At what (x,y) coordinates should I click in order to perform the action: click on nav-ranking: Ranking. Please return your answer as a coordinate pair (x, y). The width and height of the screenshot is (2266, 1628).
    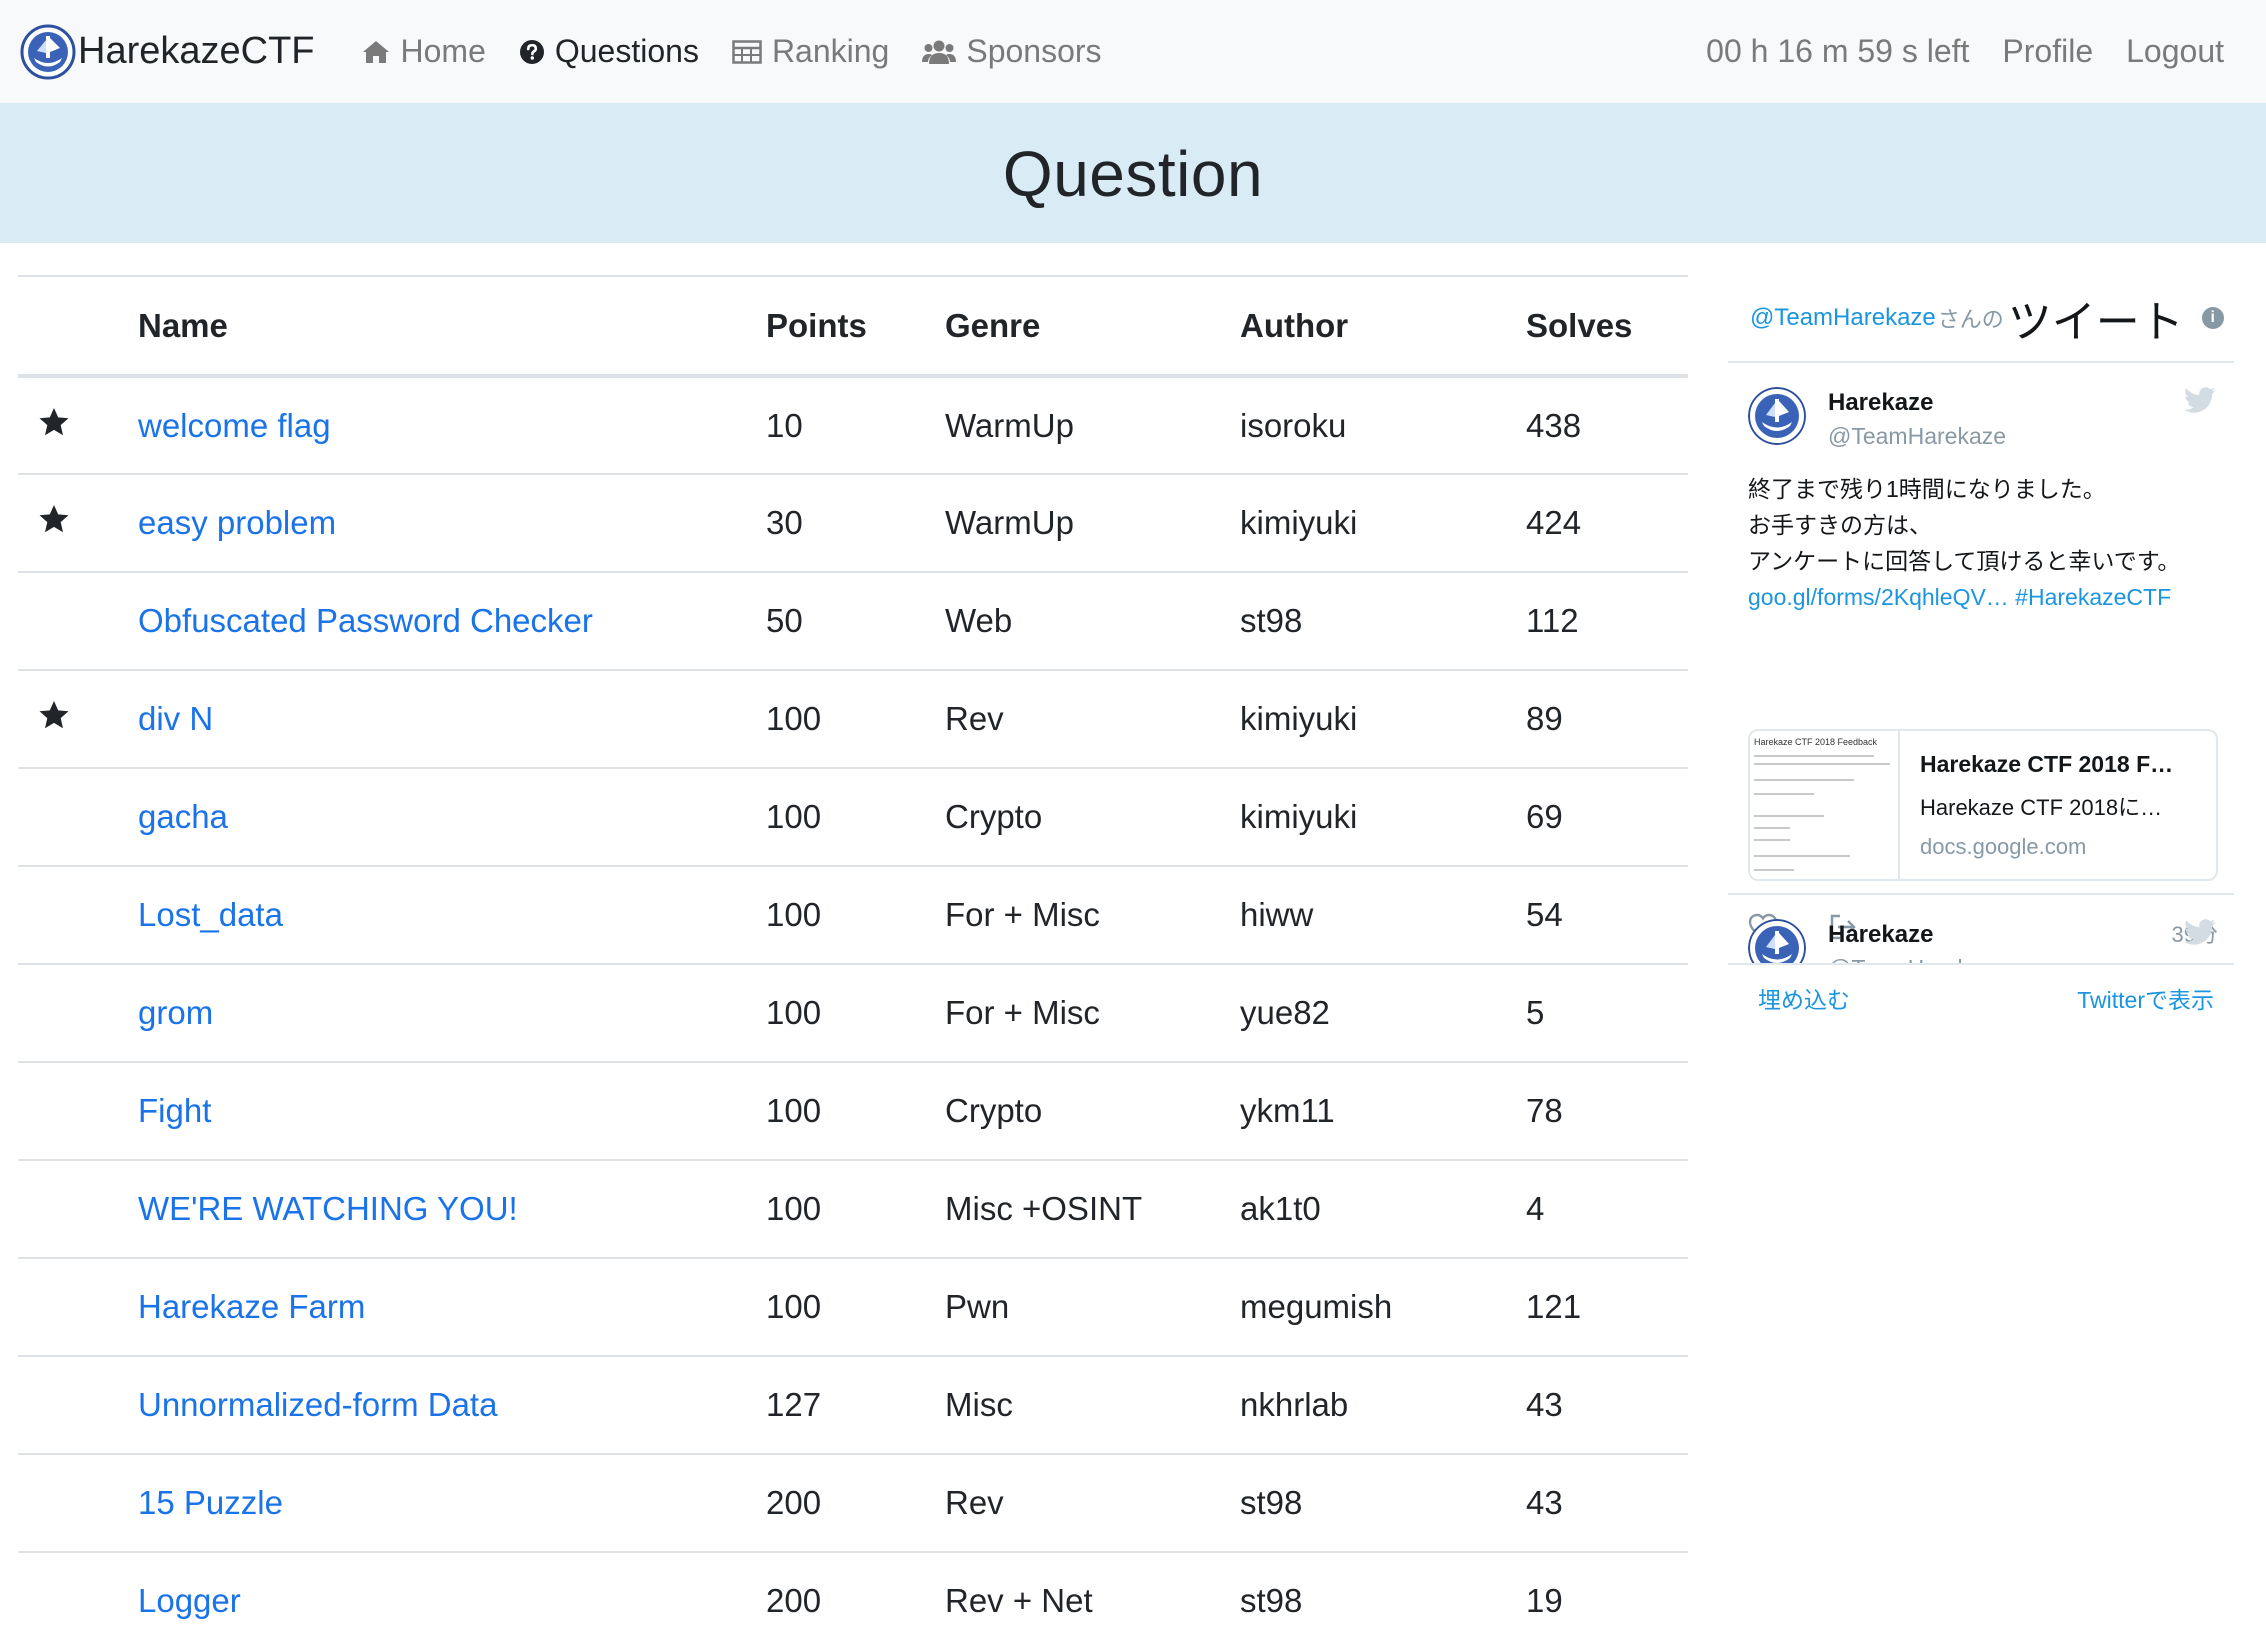
    Looking at the image, I should click on (810, 51).